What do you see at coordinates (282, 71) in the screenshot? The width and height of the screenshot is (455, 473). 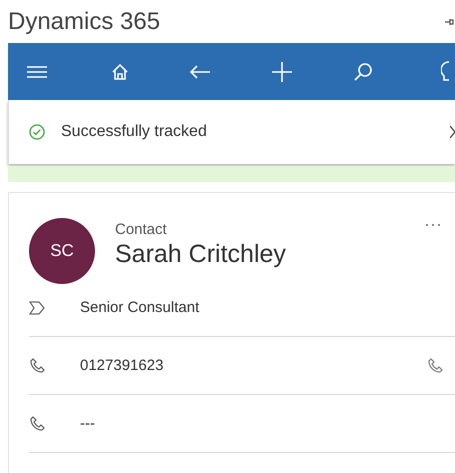 I see `plus-icon` at bounding box center [282, 71].